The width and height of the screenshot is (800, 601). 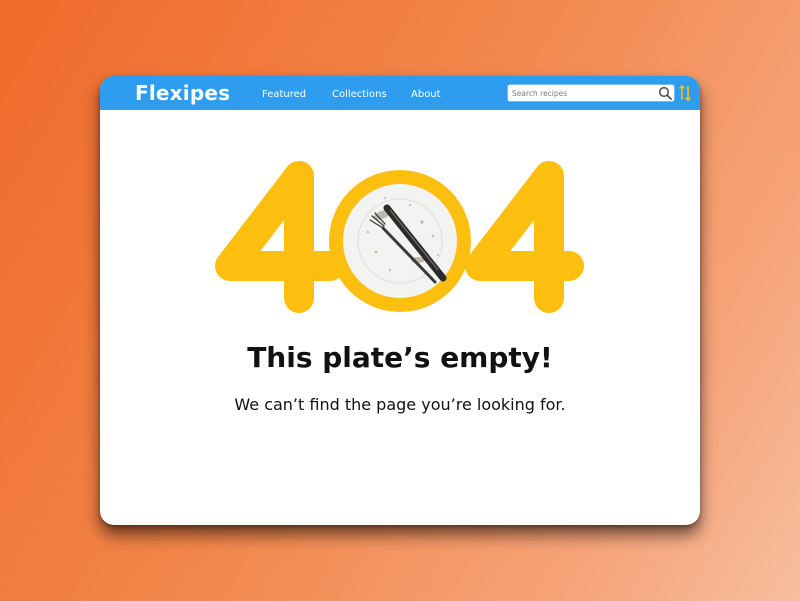 I want to click on brand-logo: Flexipes, so click(x=182, y=93).